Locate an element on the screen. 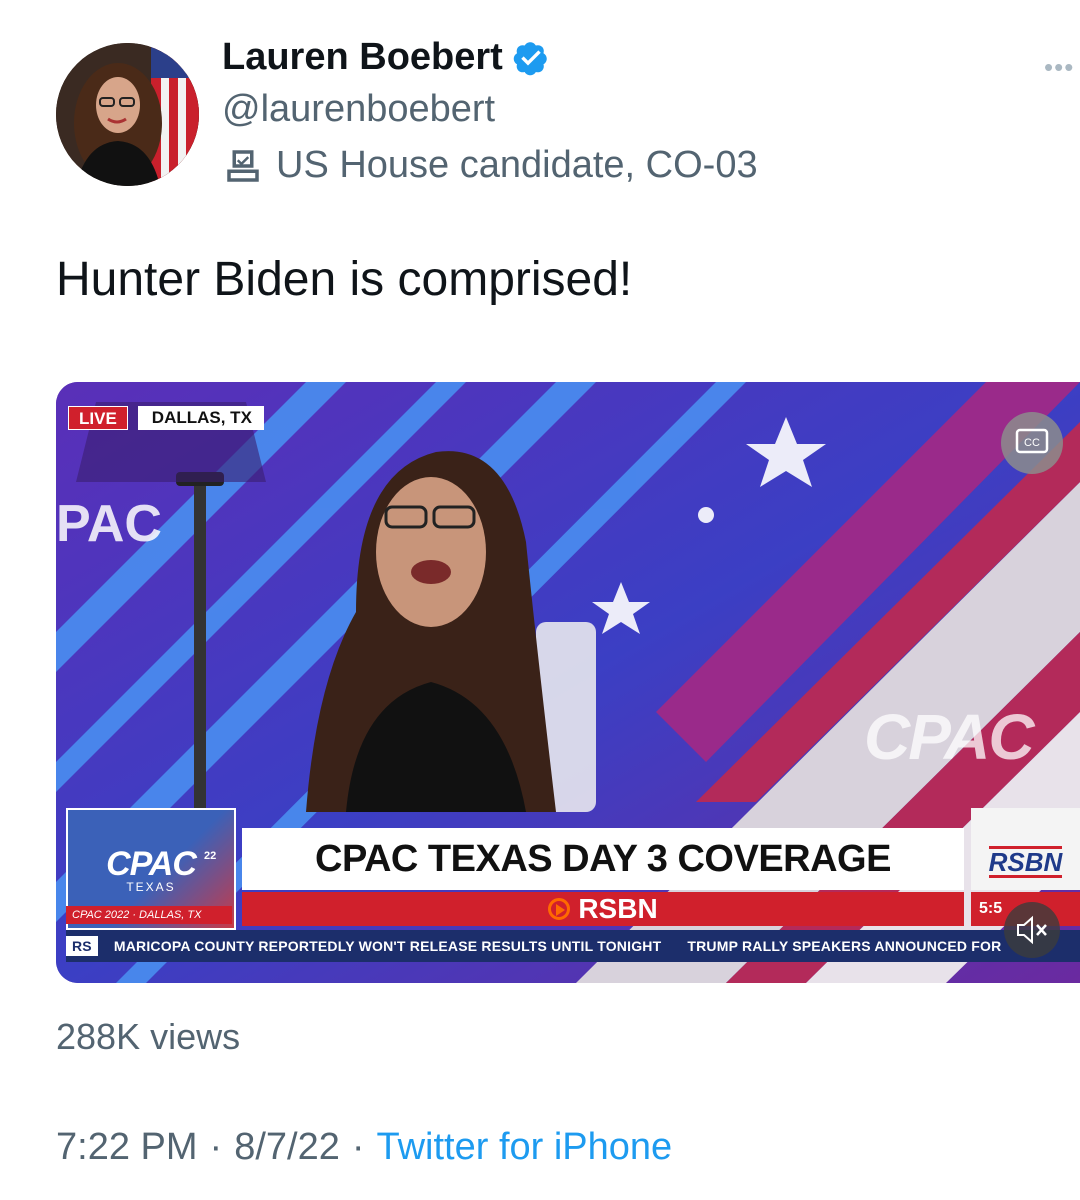  ballot-box-icon is located at coordinates (243, 165).